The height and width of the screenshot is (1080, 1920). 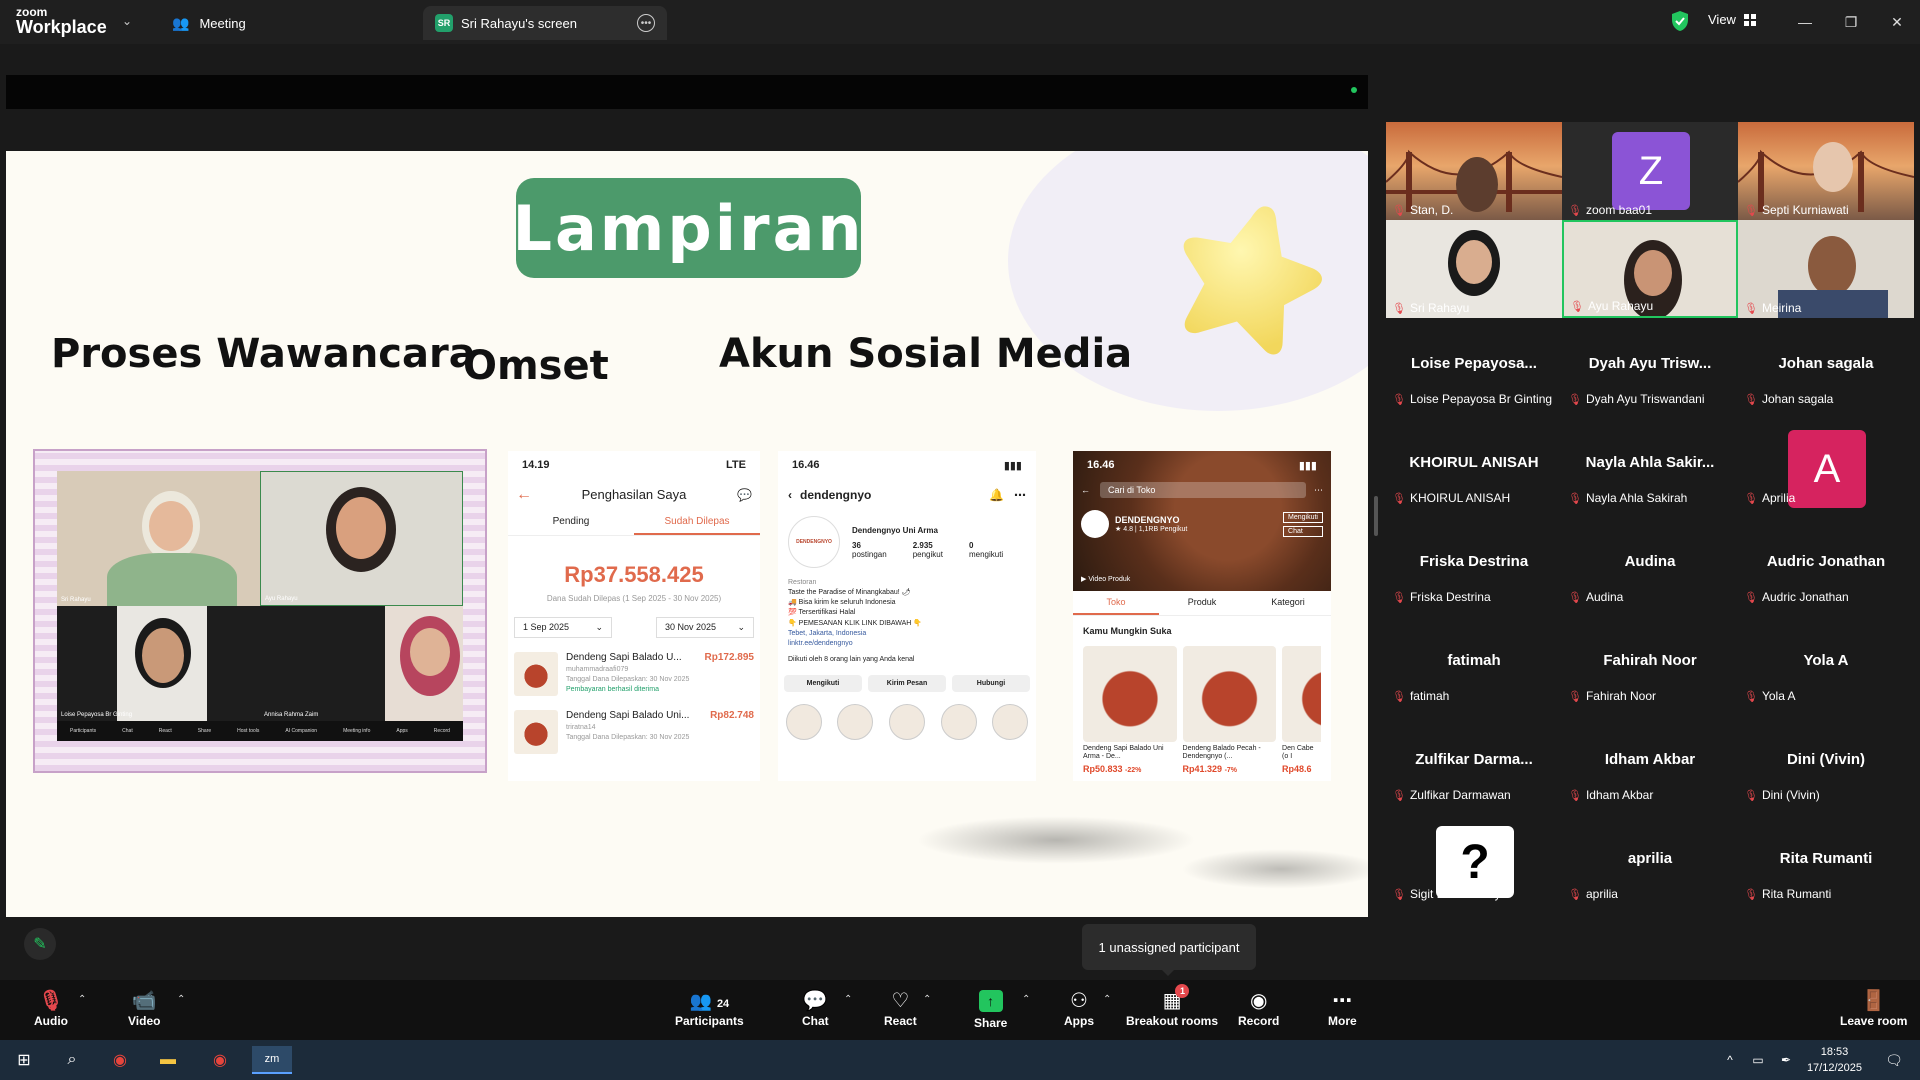 I want to click on ig-highlights, so click(x=907, y=722).